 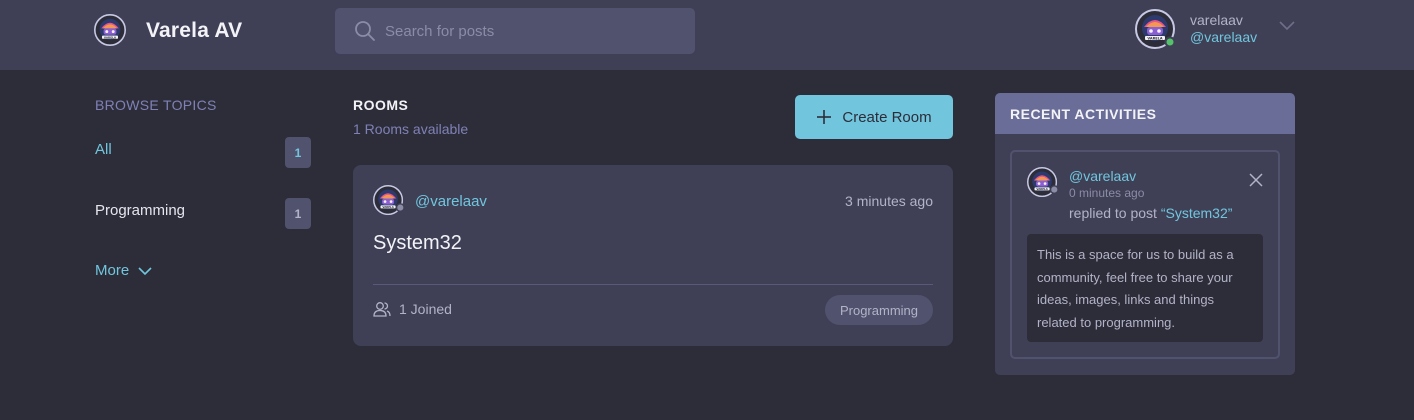 I want to click on browse-topics-heading: BROWSE TOPICS, so click(x=156, y=105).